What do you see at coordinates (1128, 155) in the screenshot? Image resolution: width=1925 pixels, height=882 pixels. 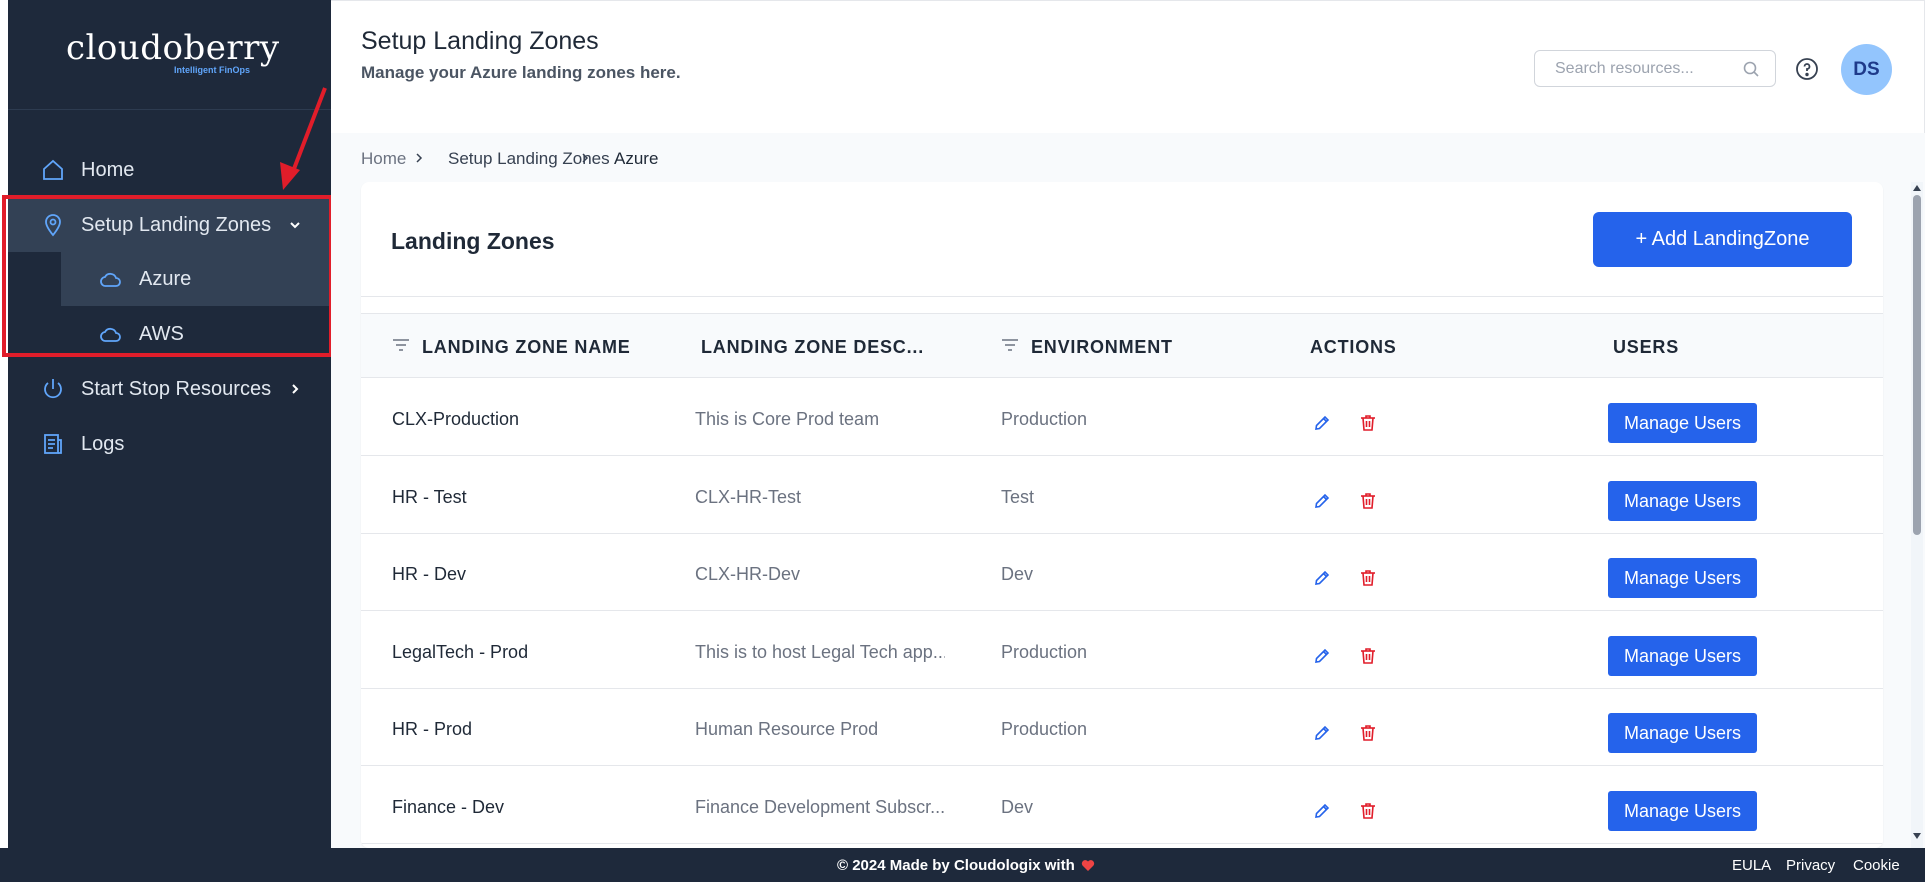 I see `breadcrumb: Home Setup Landing Zones Azure` at bounding box center [1128, 155].